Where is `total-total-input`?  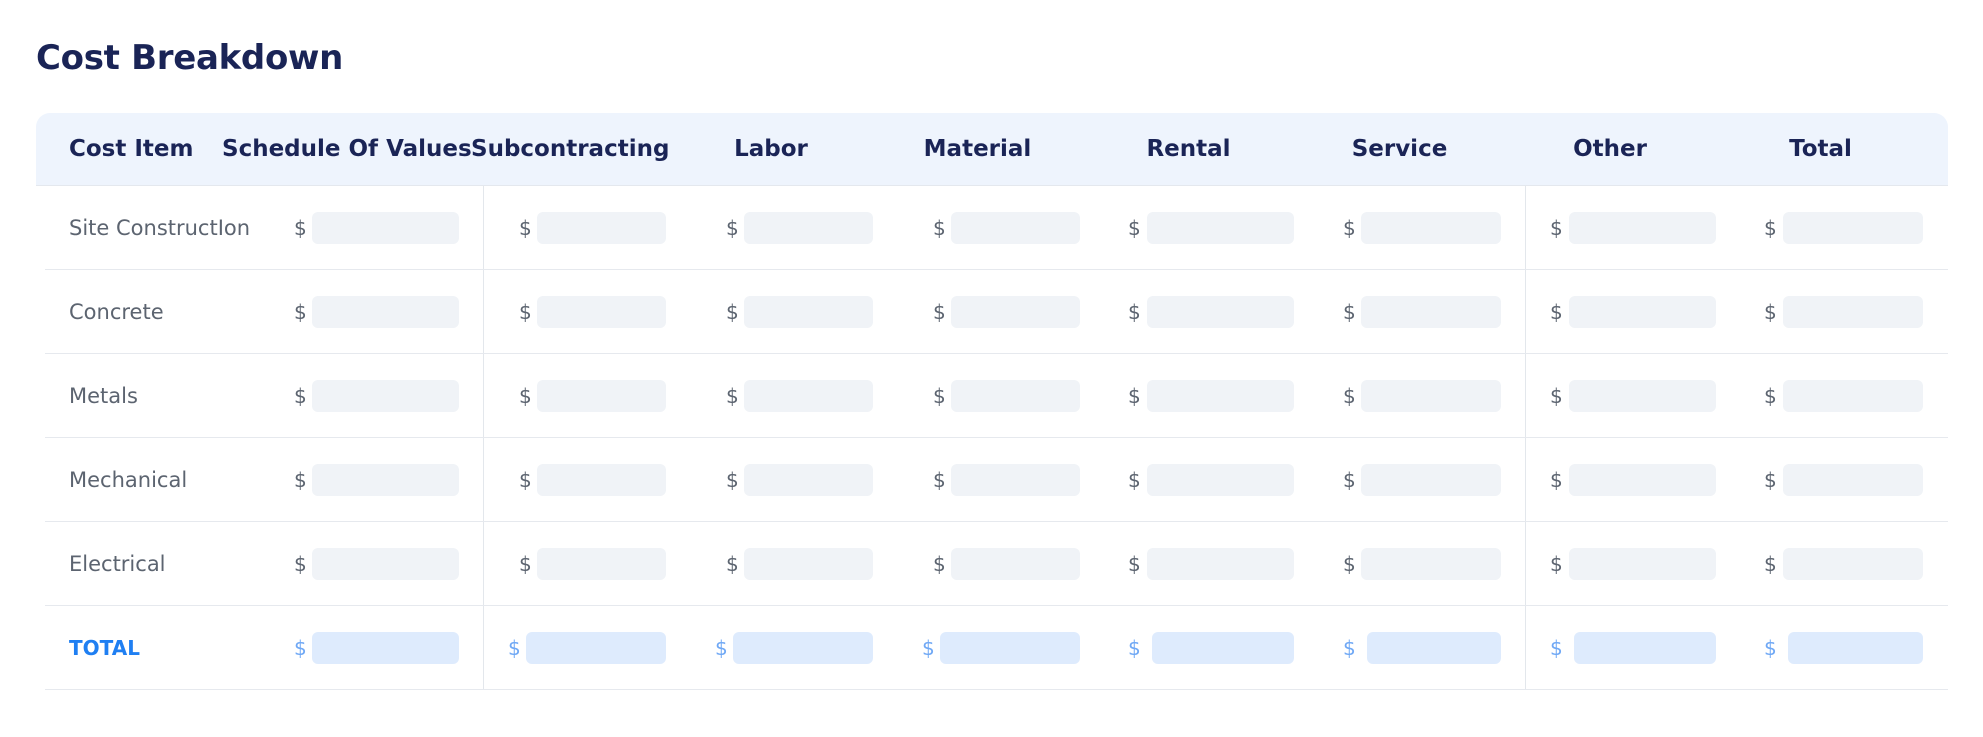 total-total-input is located at coordinates (1855, 647).